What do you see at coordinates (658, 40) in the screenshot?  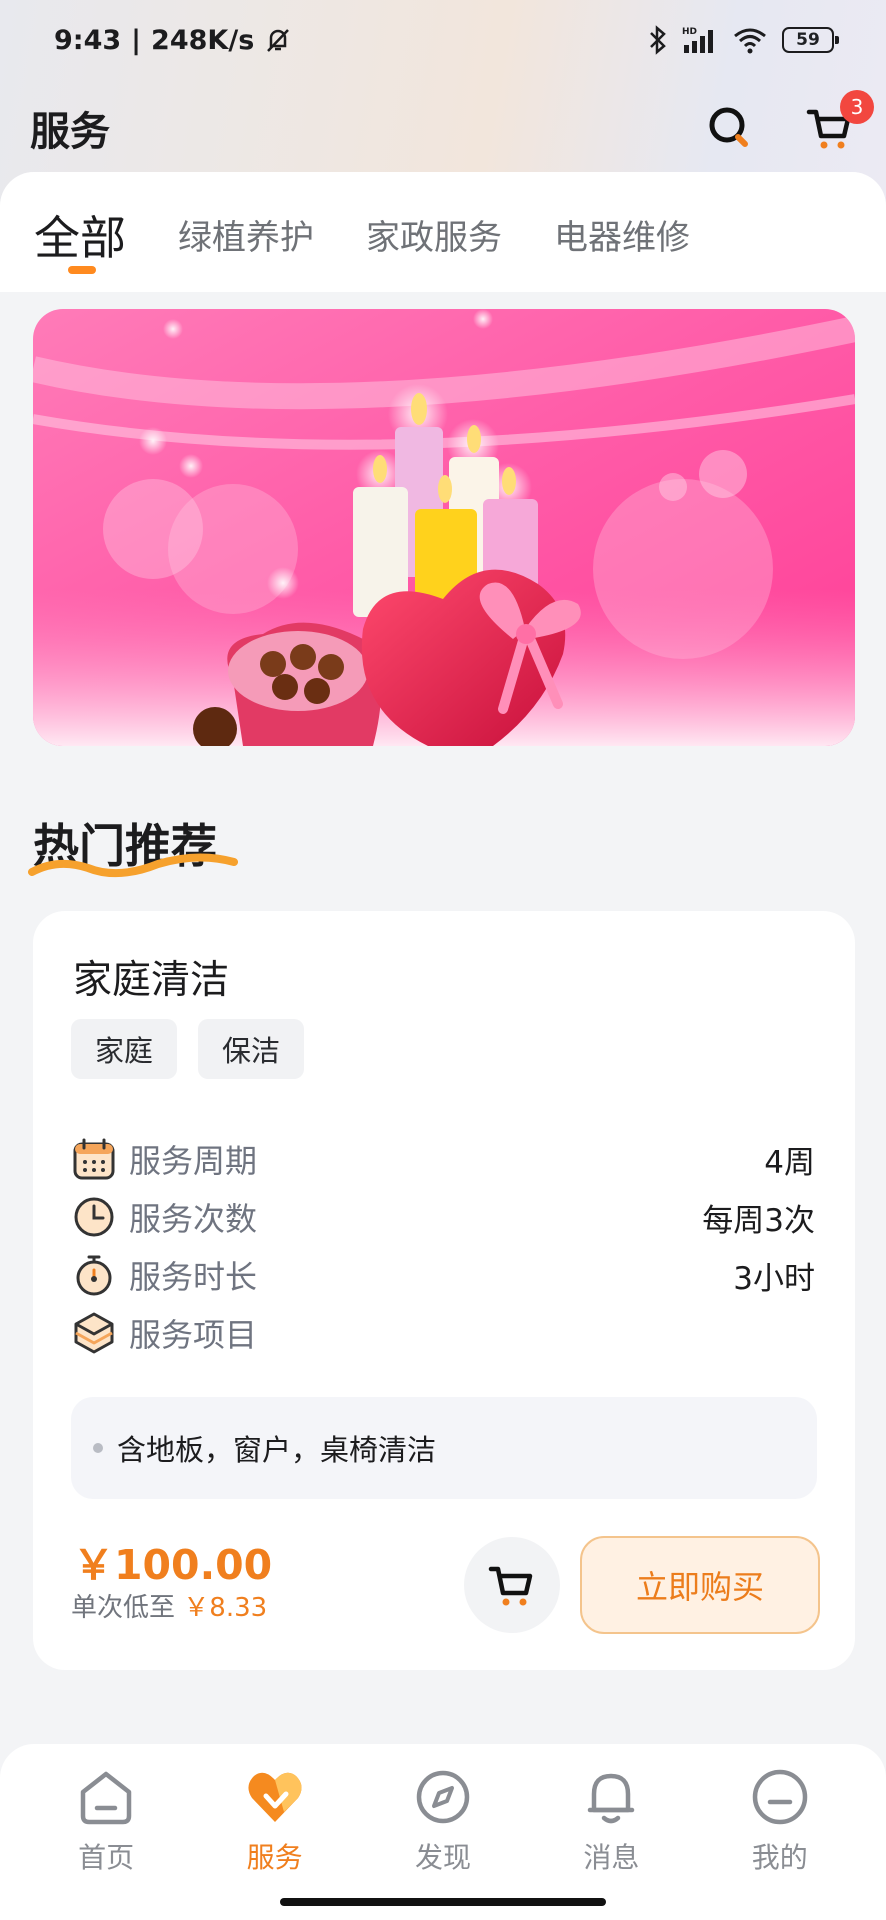 I see `bluetooth-icon` at bounding box center [658, 40].